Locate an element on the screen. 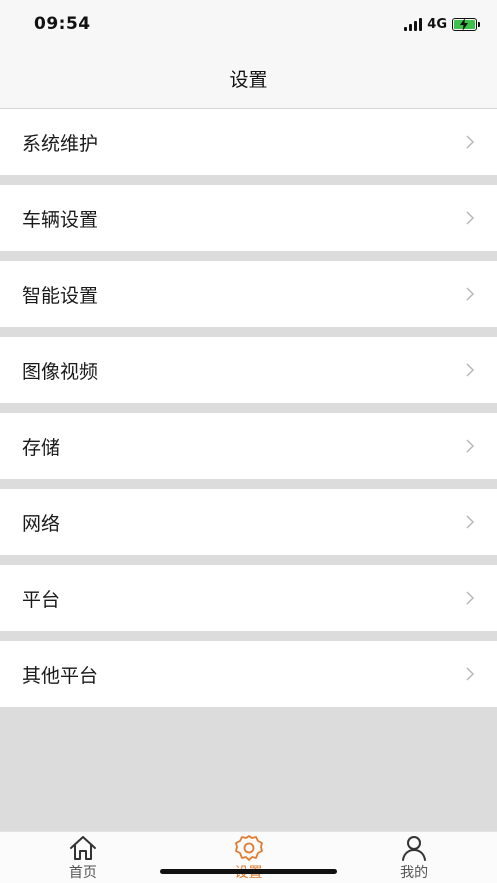 Image resolution: width=497 pixels, height=883 pixels. tab-label: 首页 is located at coordinates (82, 873).